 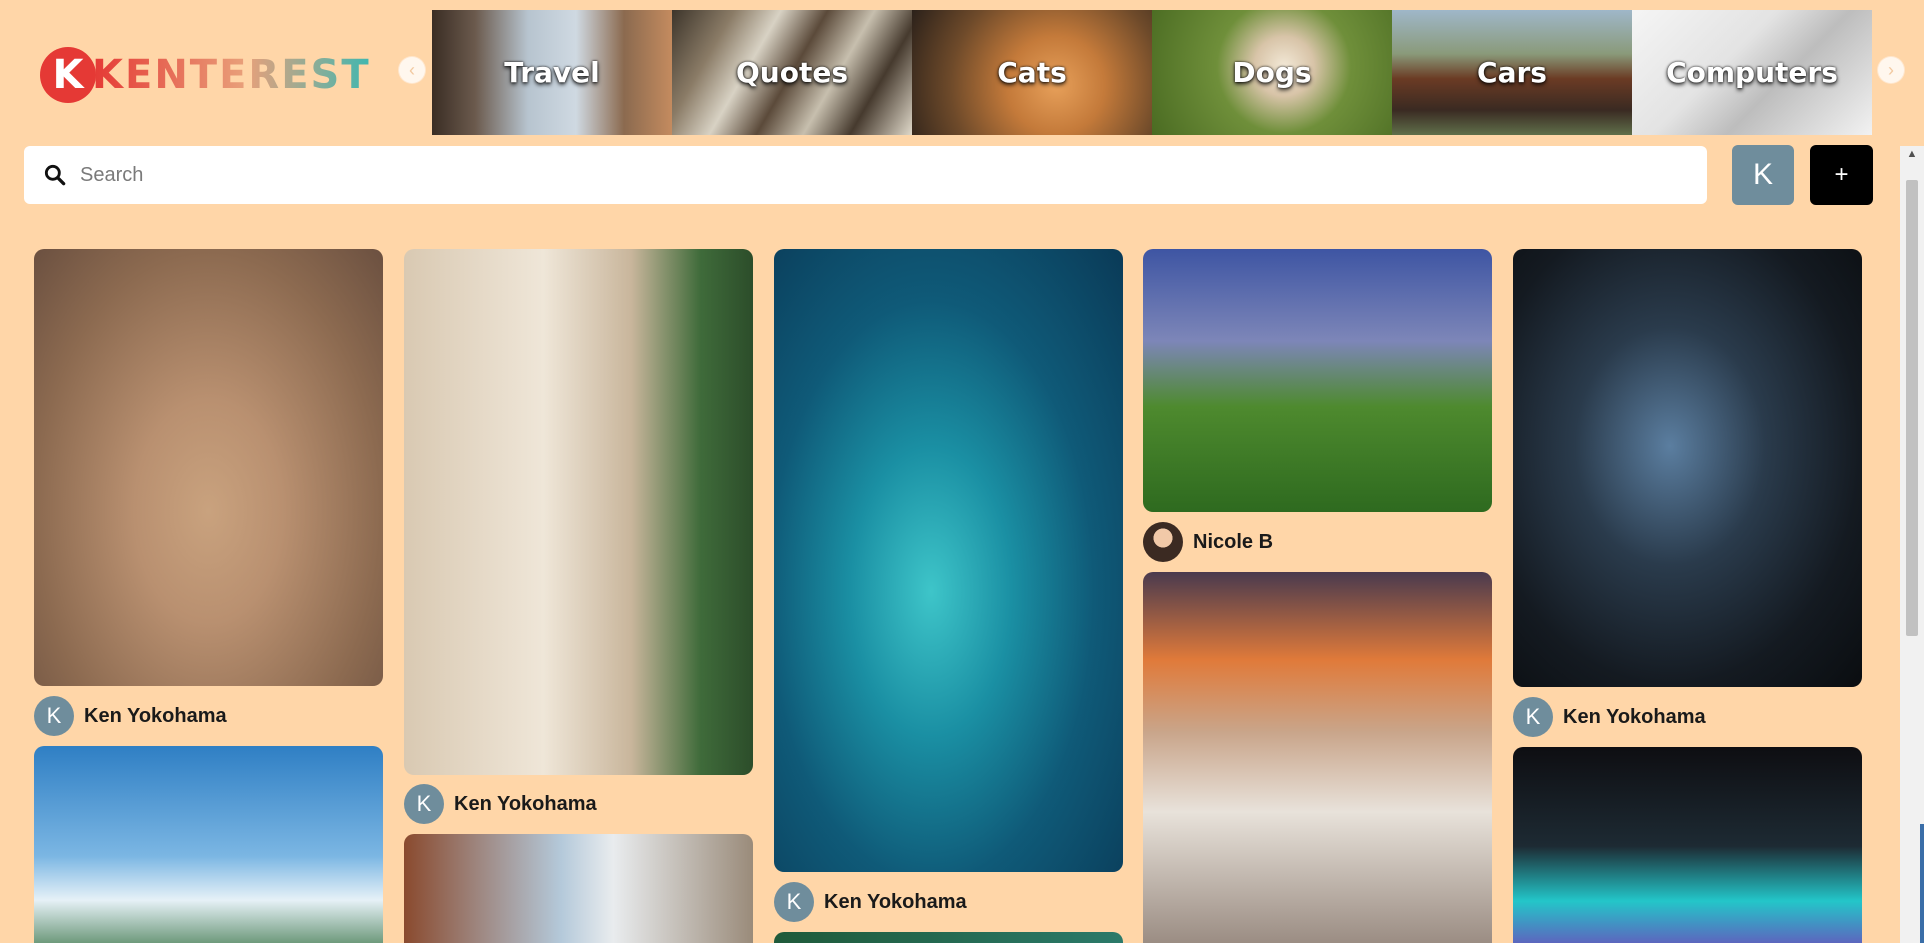 I want to click on chevron-left-icon: ‹, so click(x=412, y=70).